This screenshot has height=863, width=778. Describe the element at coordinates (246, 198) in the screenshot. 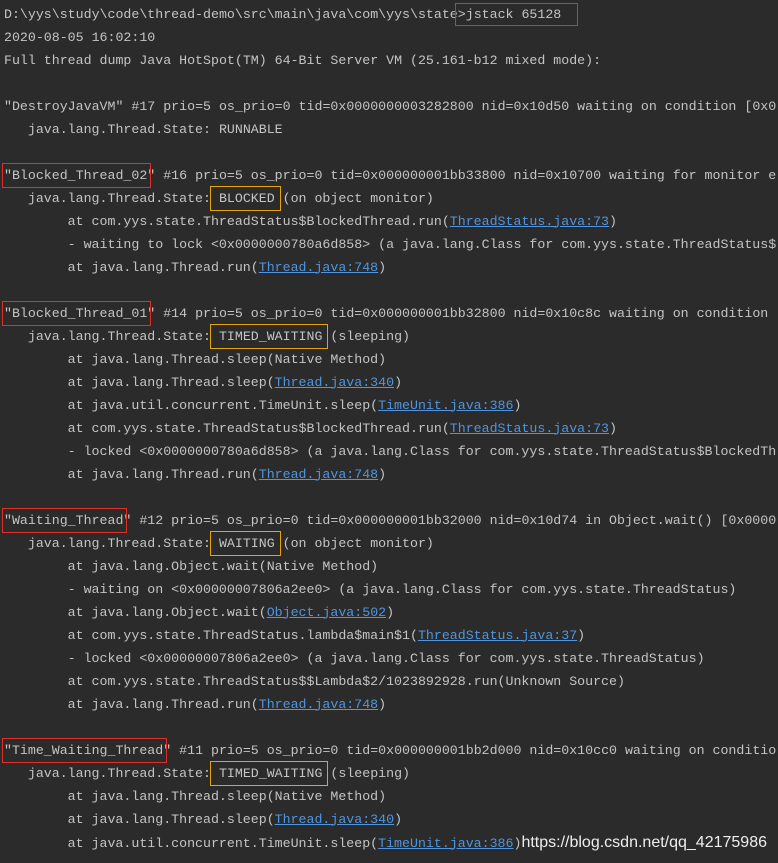

I see `thread-state: BLOCKED` at that location.